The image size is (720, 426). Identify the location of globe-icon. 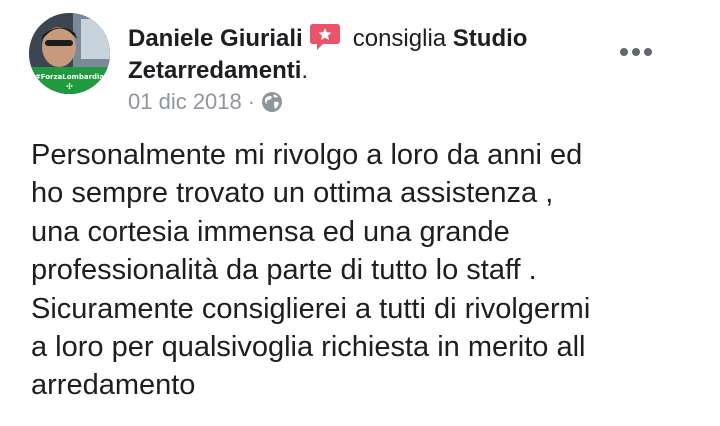
(272, 102).